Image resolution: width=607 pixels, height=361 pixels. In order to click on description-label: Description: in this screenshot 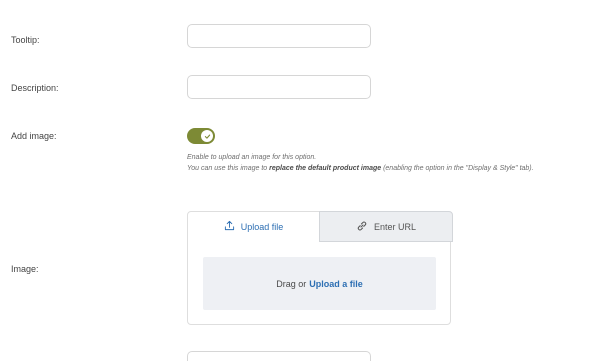, I will do `click(35, 88)`.